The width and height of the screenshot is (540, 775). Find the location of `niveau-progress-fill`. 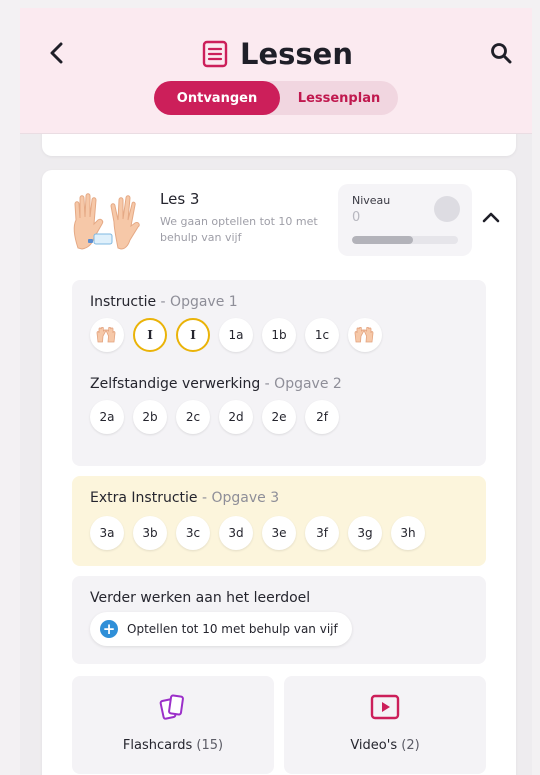

niveau-progress-fill is located at coordinates (383, 240).